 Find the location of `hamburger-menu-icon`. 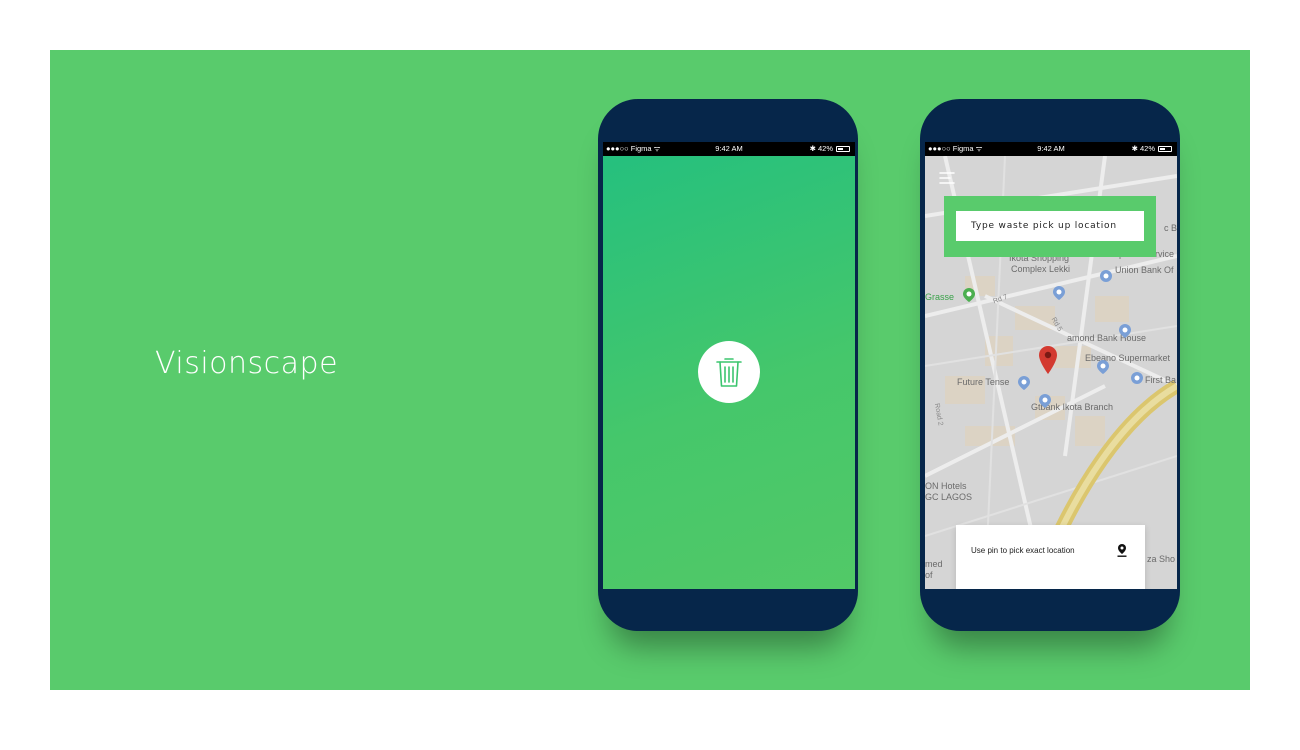

hamburger-menu-icon is located at coordinates (947, 180).